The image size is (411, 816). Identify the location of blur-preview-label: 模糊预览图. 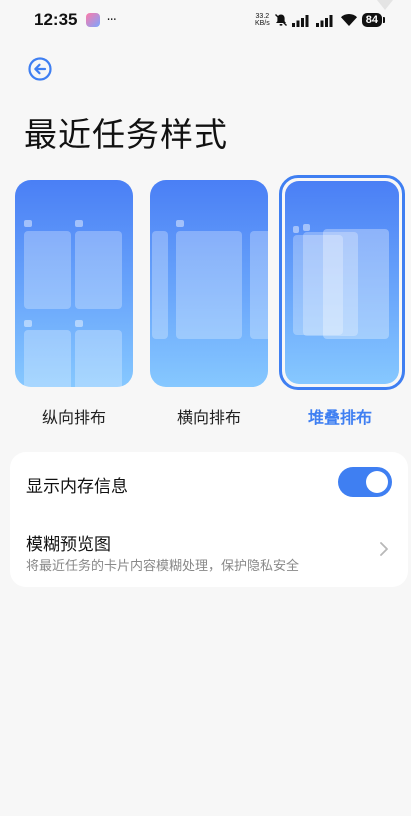
(68, 545).